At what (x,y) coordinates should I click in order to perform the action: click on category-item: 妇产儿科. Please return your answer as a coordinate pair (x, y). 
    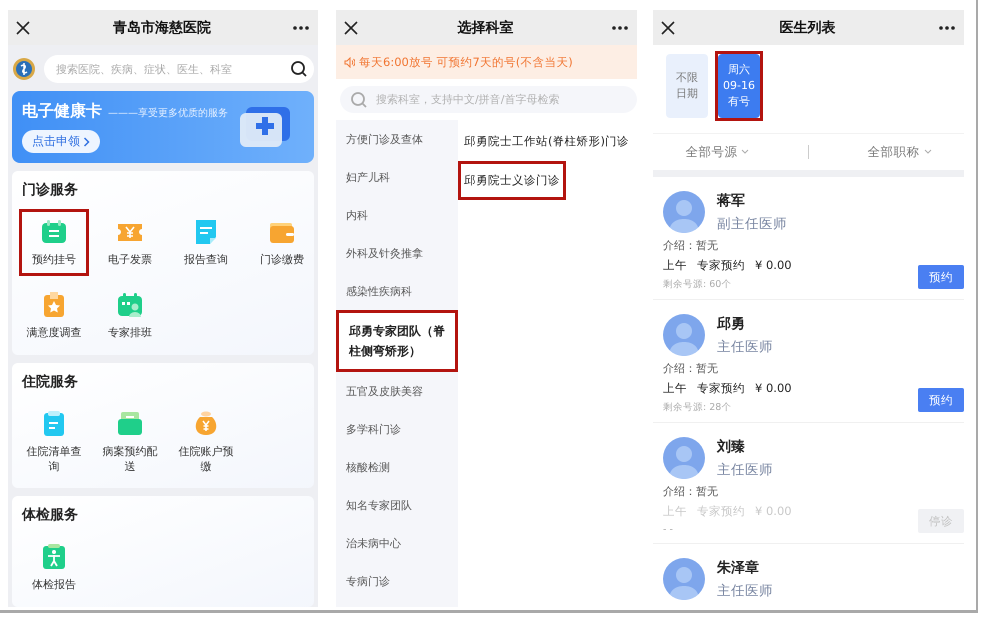
    Looking at the image, I should click on (397, 177).